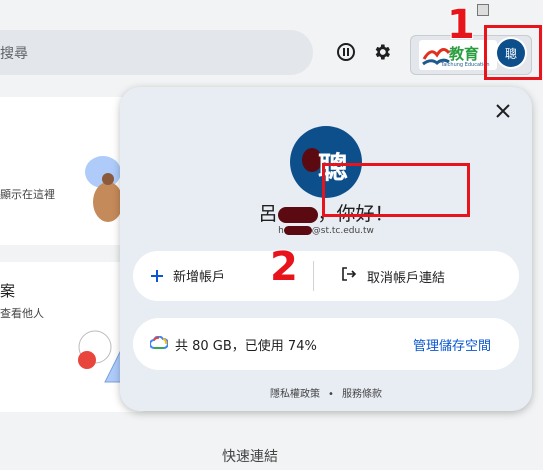 The image size is (543, 470). What do you see at coordinates (250, 457) in the screenshot?
I see `quick-links-heading: 快速連結` at bounding box center [250, 457].